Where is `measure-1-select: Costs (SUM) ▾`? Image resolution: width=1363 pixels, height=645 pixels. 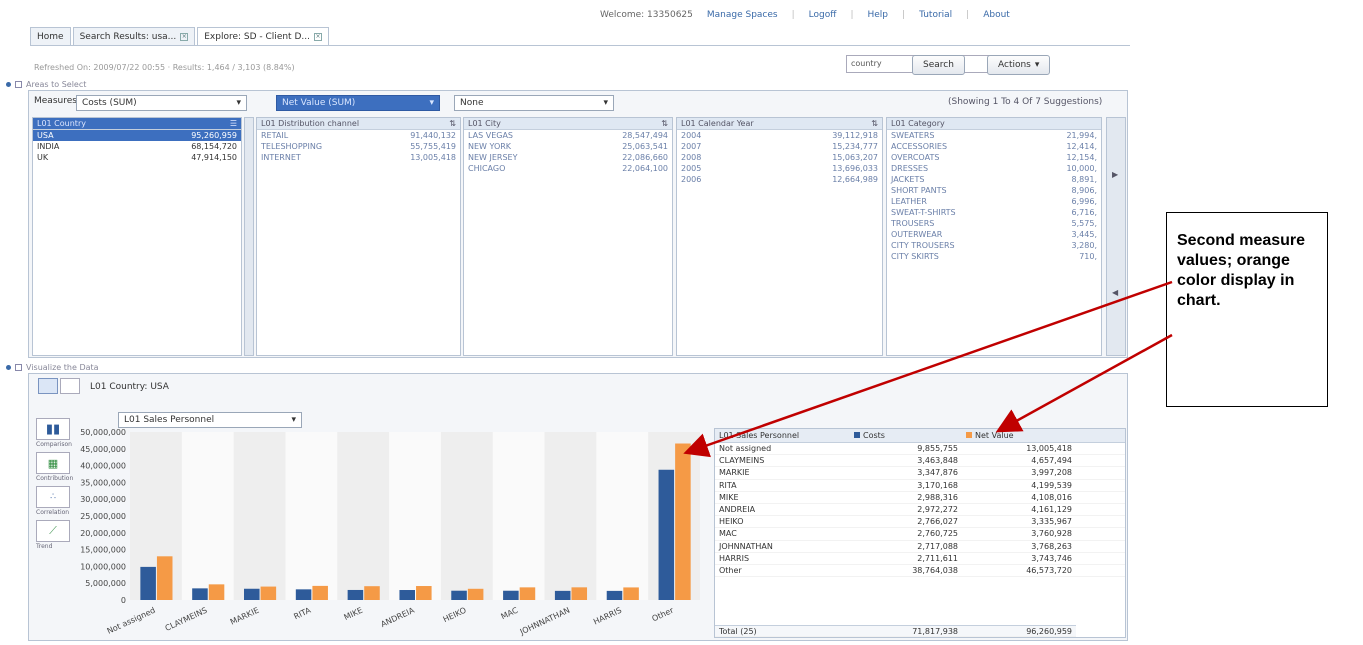 measure-1-select: Costs (SUM) ▾ is located at coordinates (161, 103).